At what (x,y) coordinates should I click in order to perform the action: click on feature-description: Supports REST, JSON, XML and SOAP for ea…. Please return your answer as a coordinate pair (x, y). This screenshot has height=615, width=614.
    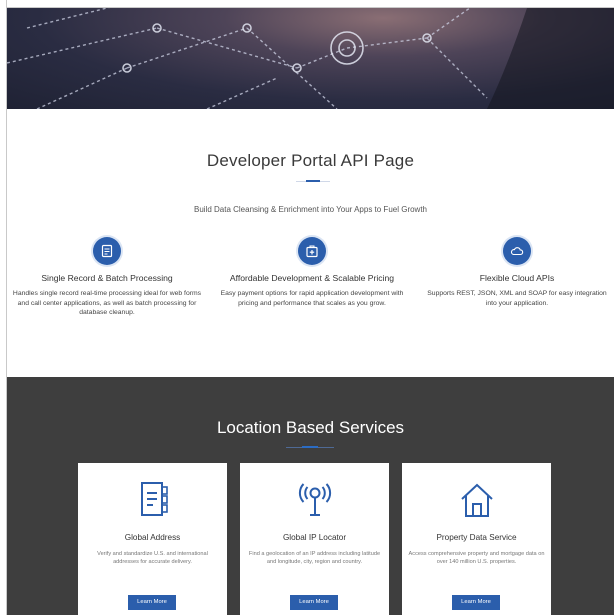
    Looking at the image, I should click on (517, 298).